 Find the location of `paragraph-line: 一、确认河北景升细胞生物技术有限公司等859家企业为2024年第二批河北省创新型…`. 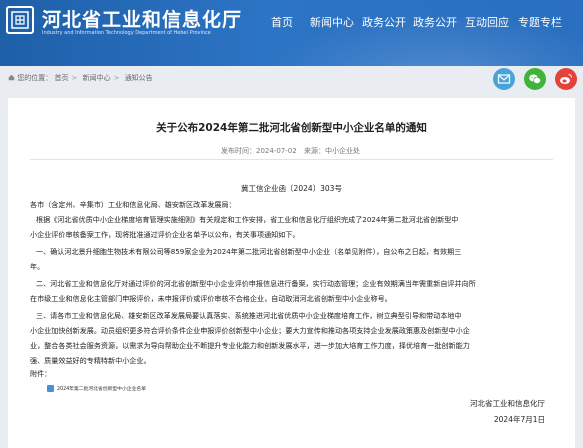

paragraph-line: 一、确认河北景升细胞生物技术有限公司等859家企业为2024年第二批河北省创新型… is located at coordinates (249, 251).